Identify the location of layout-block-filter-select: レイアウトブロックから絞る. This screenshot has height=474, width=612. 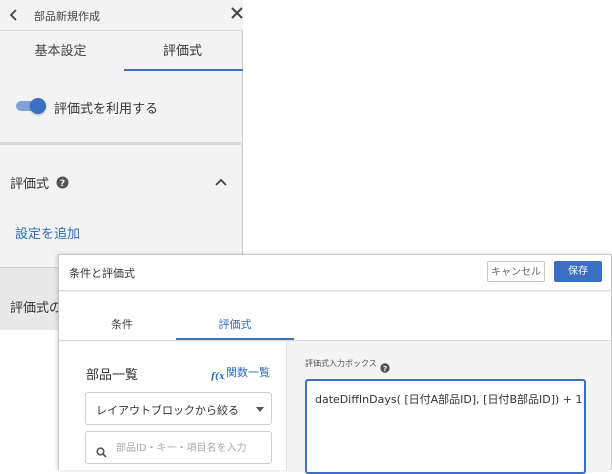
(178, 408).